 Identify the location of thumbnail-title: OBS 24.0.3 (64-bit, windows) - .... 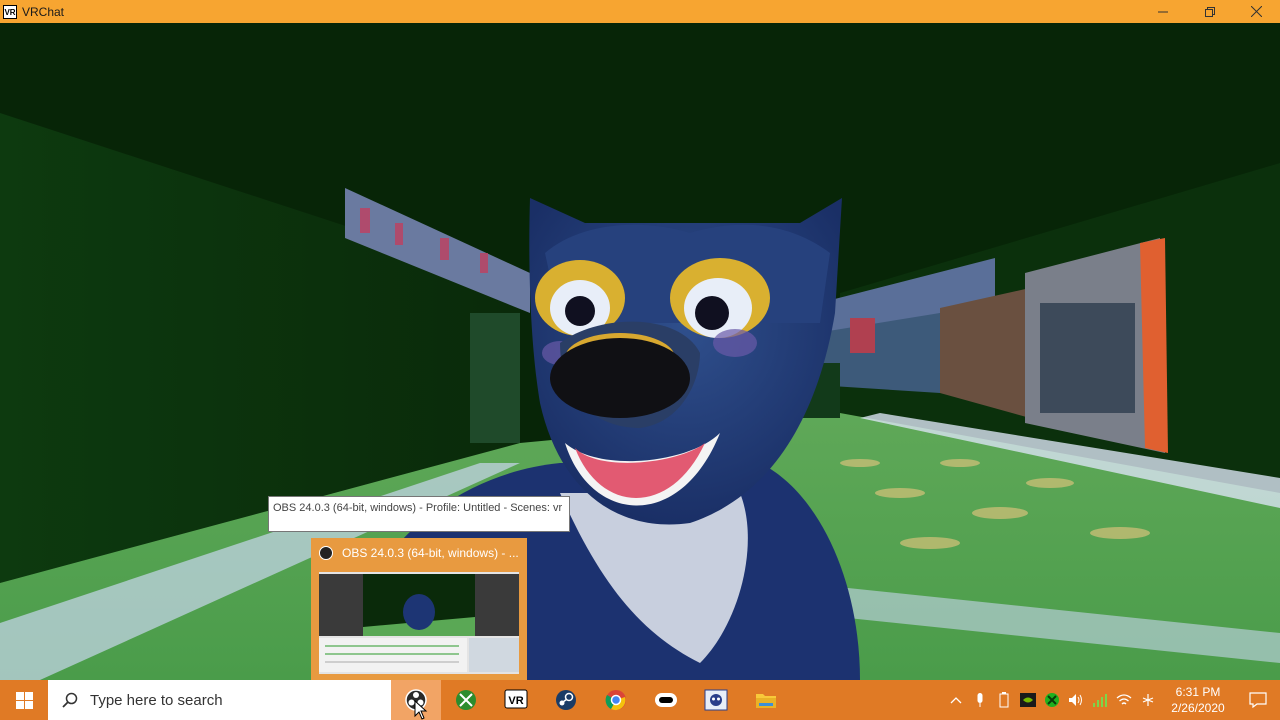
(430, 553).